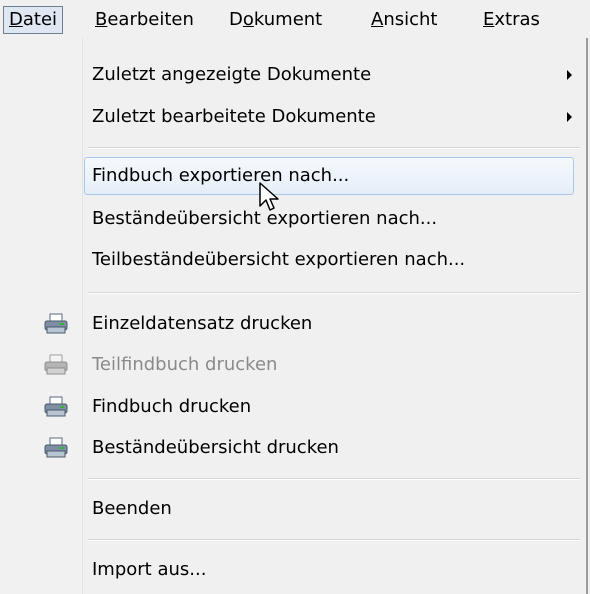  What do you see at coordinates (377, 19) in the screenshot?
I see `menu-ansicht-accesskey: A` at bounding box center [377, 19].